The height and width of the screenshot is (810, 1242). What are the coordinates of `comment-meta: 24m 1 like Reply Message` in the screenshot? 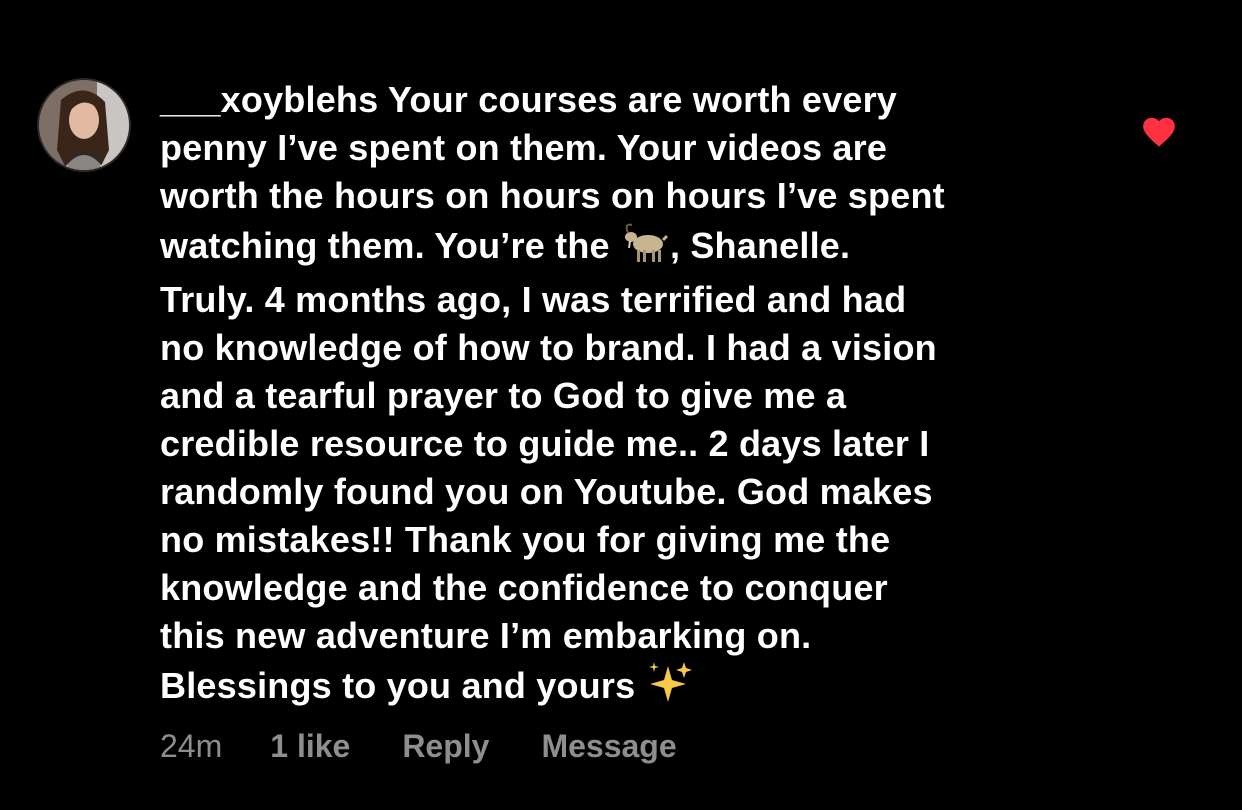 It's located at (418, 746).